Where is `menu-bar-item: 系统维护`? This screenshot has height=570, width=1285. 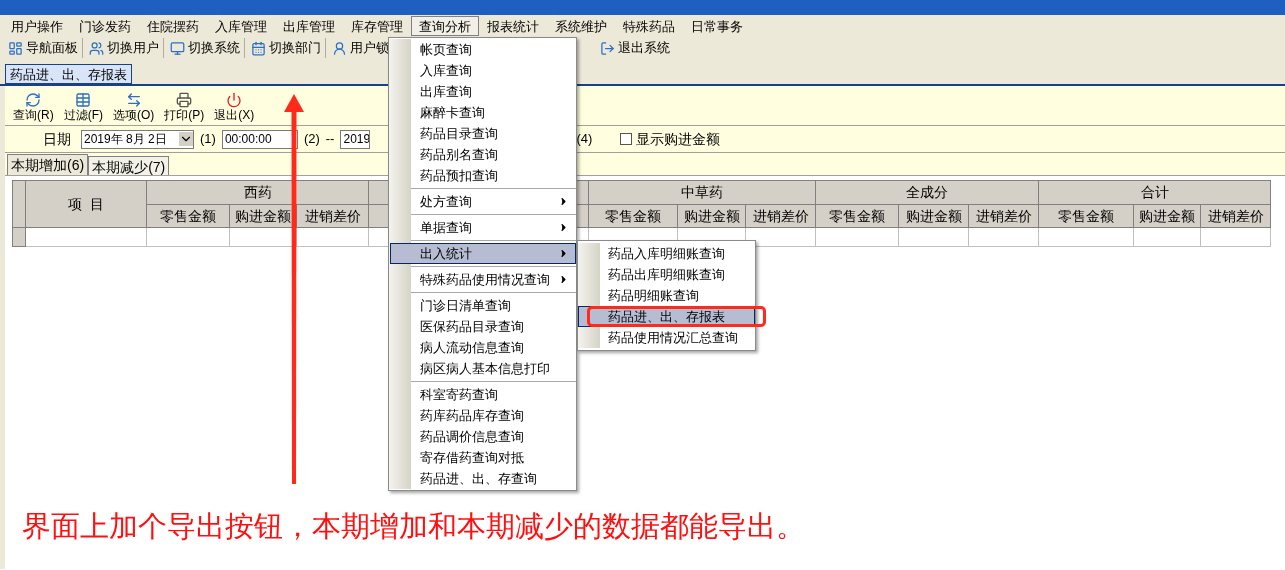 menu-bar-item: 系统维护 is located at coordinates (581, 26).